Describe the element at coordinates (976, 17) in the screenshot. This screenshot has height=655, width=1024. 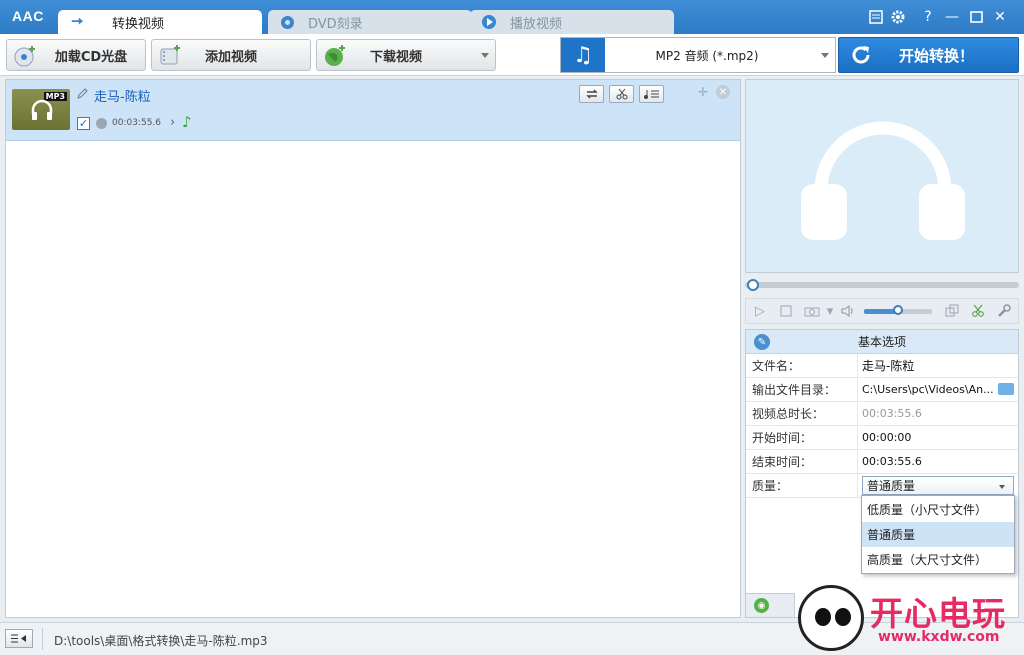
I see `maximize-button` at that location.